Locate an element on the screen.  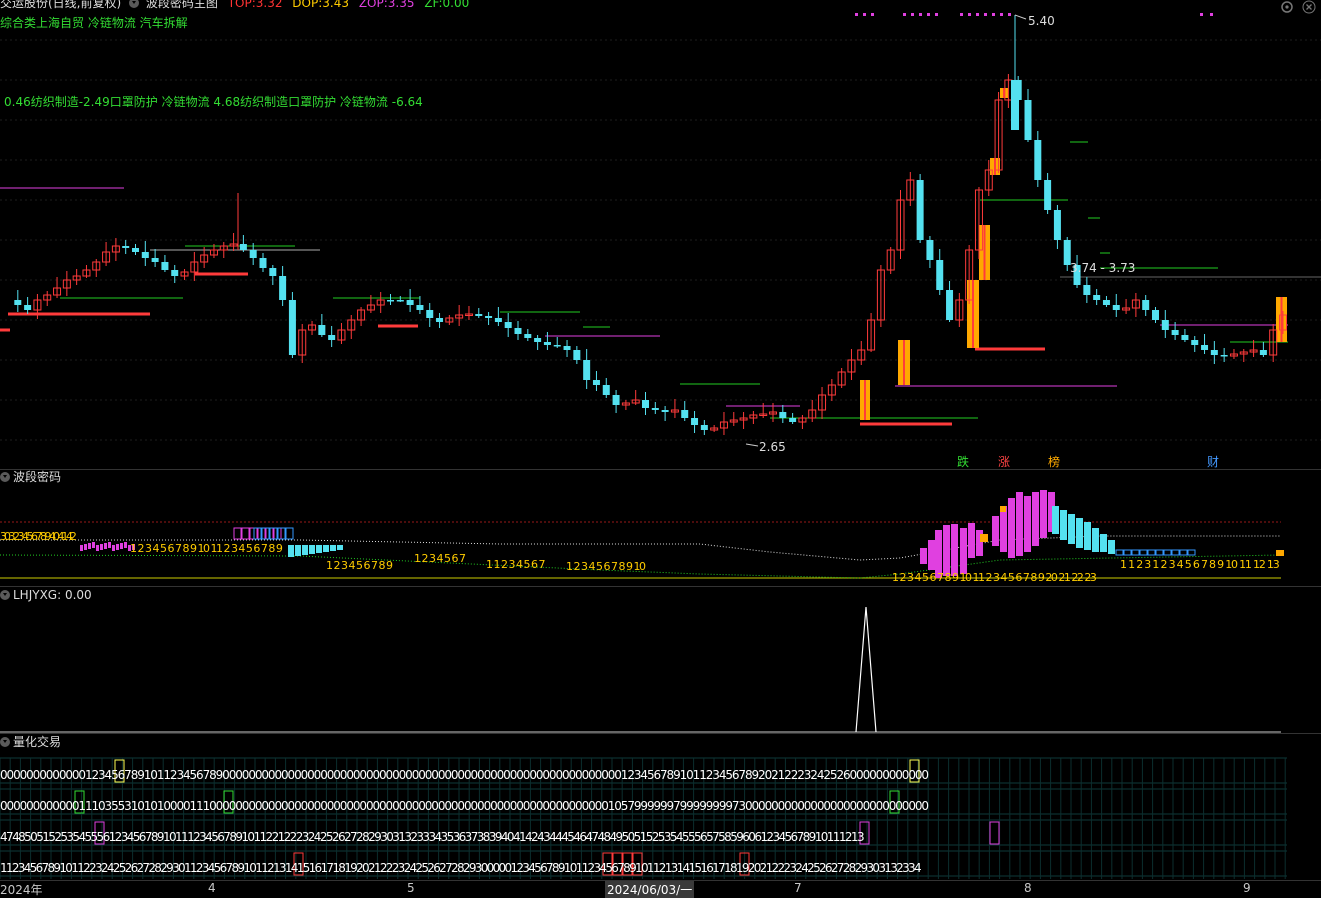
event-marker-die: 跌 is located at coordinates (963, 461).